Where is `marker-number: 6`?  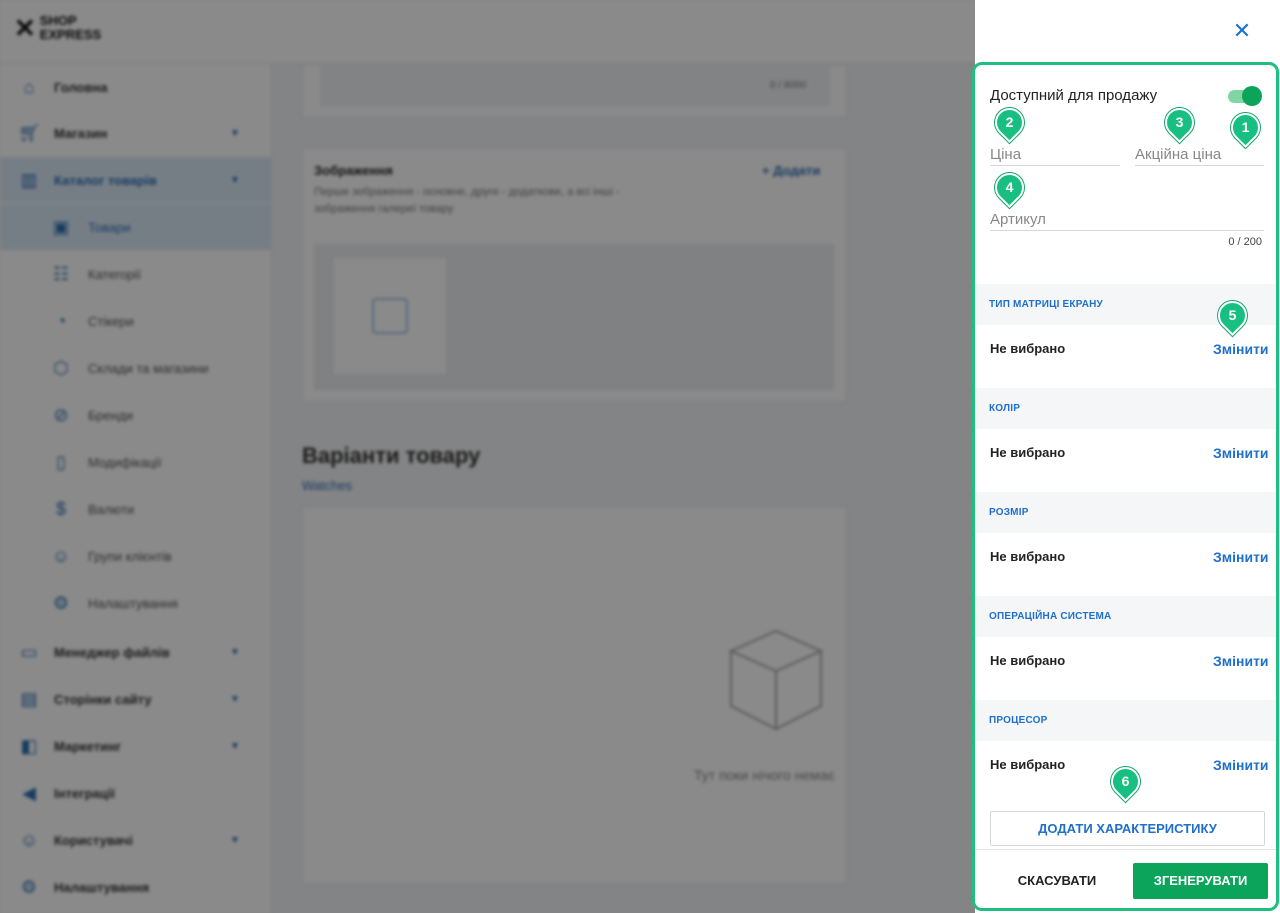
marker-number: 6 is located at coordinates (1125, 781).